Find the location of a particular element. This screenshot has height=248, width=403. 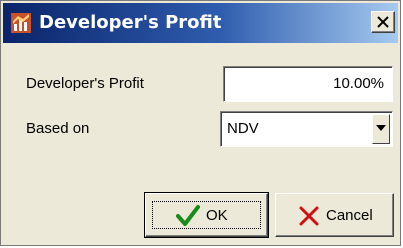

cancel-label: Cancel is located at coordinates (349, 215).